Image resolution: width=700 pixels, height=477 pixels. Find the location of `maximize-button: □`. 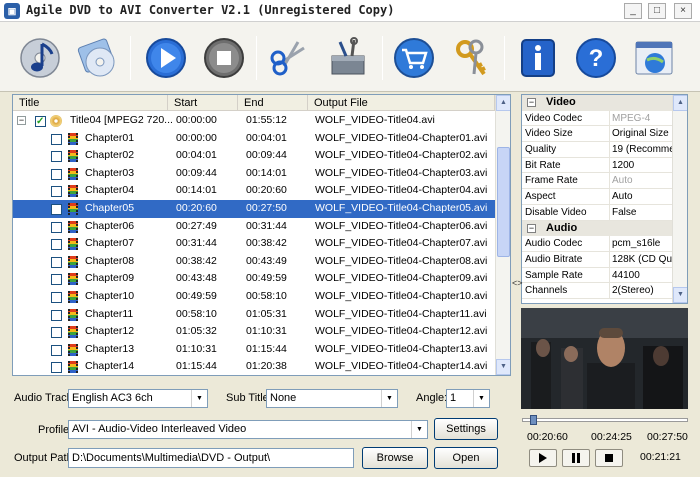

maximize-button: □ is located at coordinates (657, 11).